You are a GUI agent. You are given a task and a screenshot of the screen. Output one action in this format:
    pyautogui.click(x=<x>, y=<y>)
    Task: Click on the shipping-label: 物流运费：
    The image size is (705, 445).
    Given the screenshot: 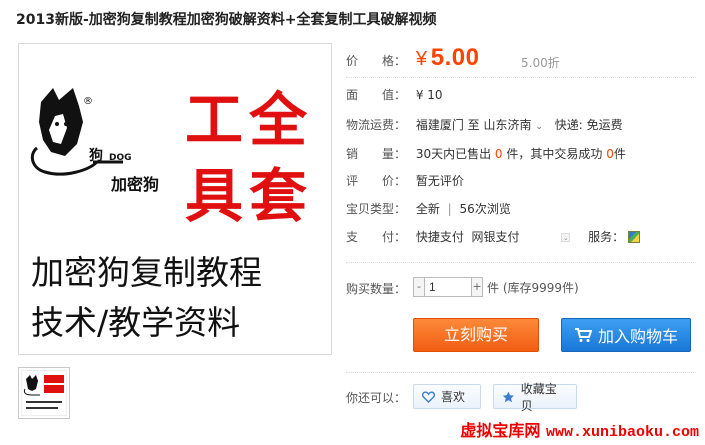 What is the action you would take?
    pyautogui.click(x=376, y=125)
    